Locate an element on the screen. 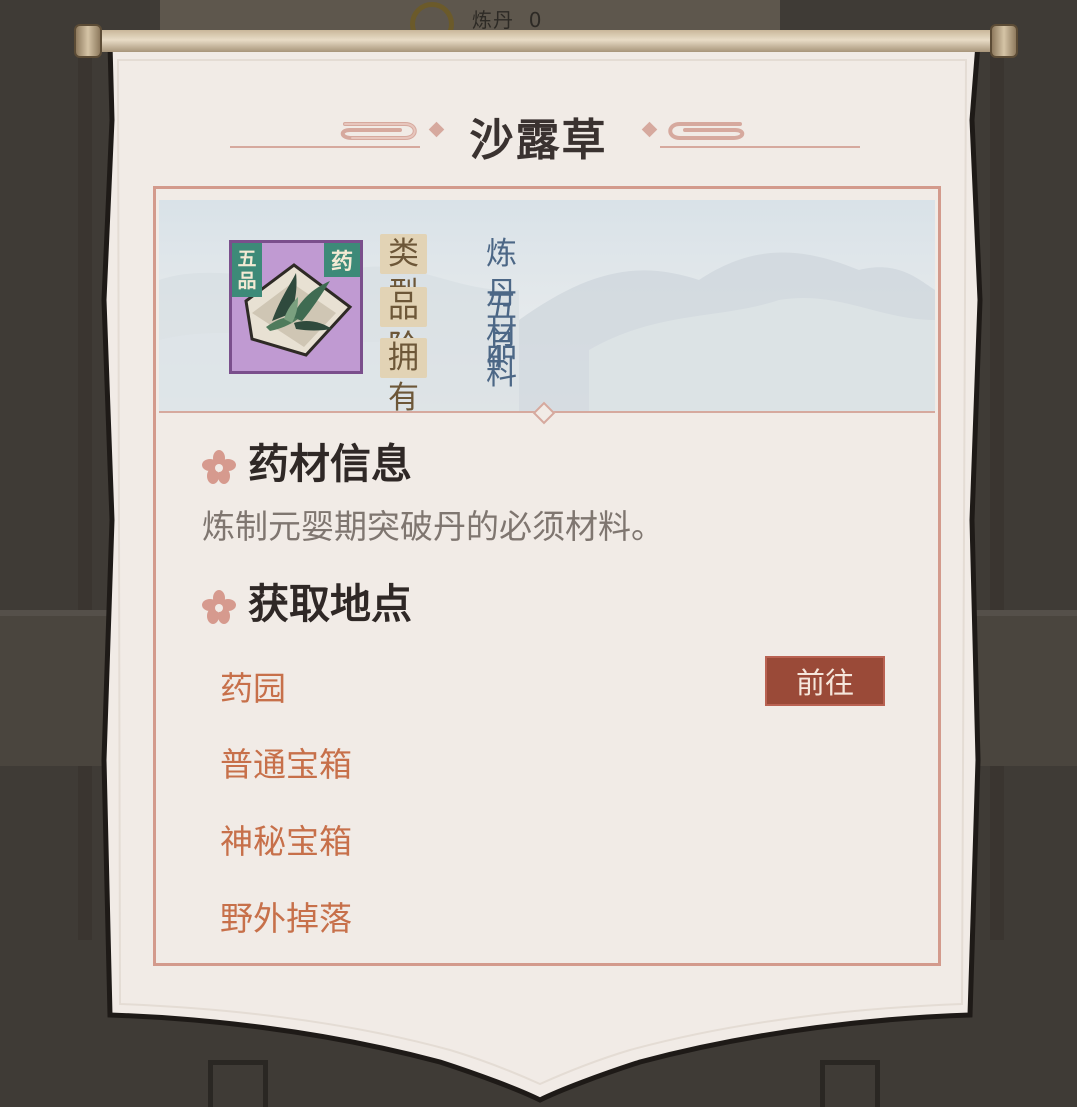  source-item-herb-garden: 药园 is located at coordinates (253, 688).